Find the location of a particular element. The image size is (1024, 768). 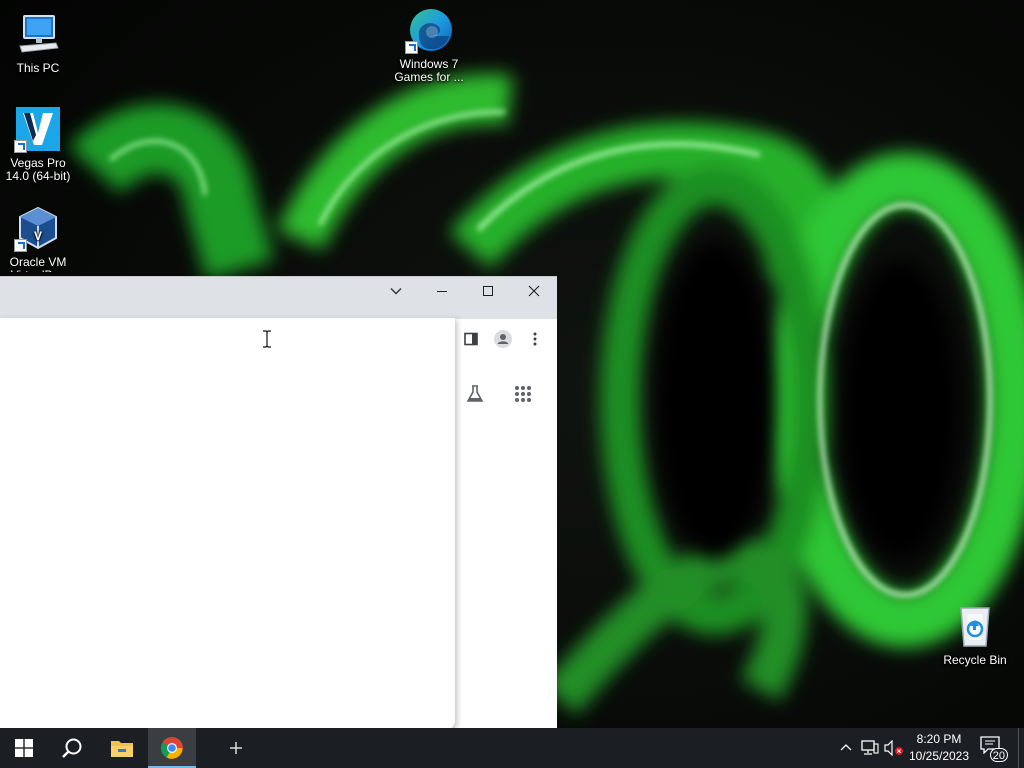

taskbar-clock: 8:20 PM 10/25/2023 is located at coordinates (939, 748).